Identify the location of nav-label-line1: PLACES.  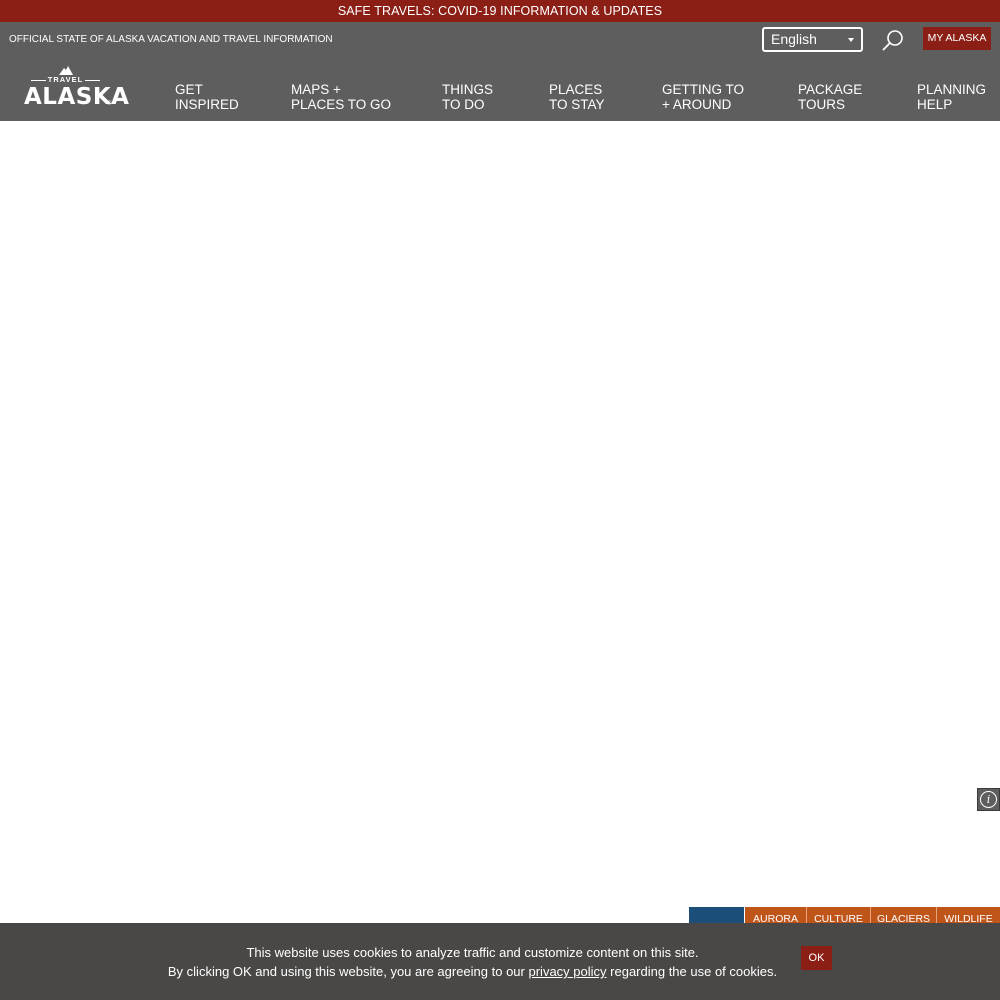
(576, 89).